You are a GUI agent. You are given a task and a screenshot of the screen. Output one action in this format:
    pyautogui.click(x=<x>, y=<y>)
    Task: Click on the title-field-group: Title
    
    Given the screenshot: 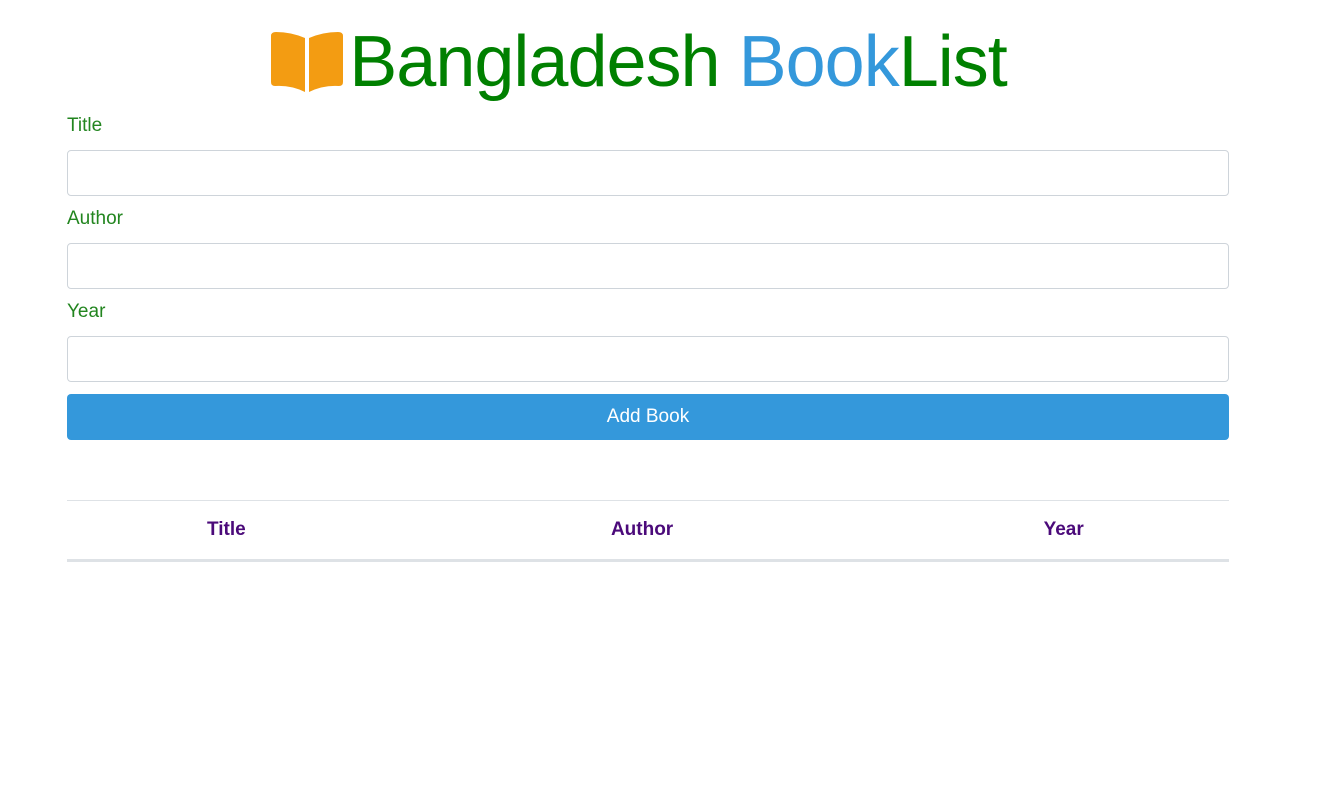 What is the action you would take?
    pyautogui.click(x=648, y=155)
    